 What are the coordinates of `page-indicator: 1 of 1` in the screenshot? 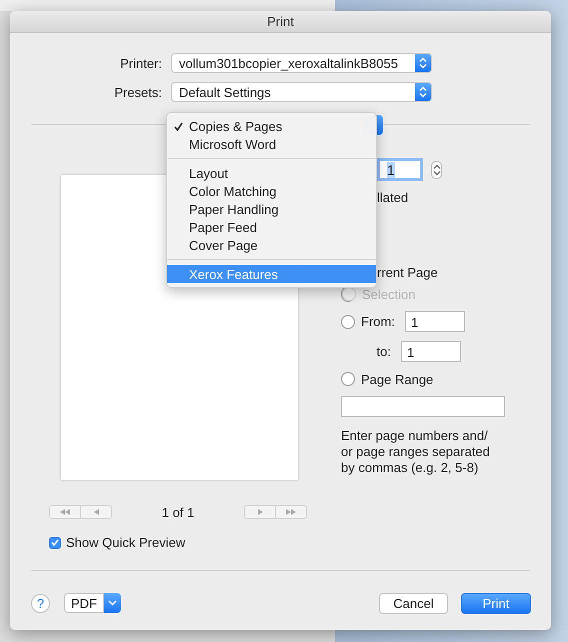 It's located at (178, 512).